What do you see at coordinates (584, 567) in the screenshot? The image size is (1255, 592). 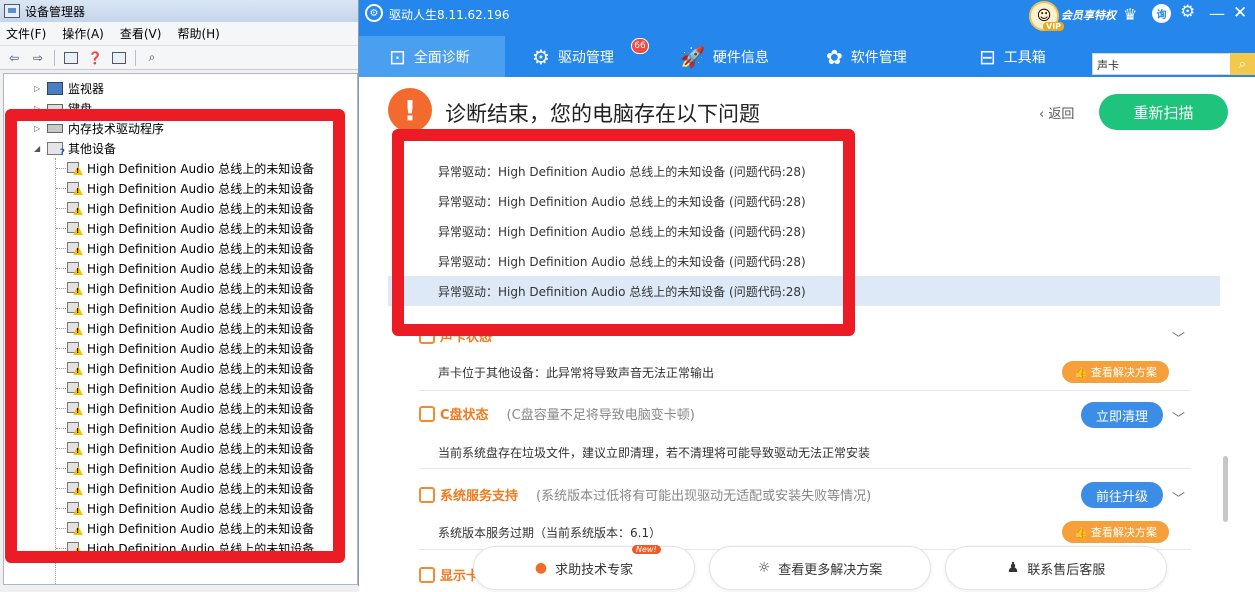 I see `ask-expert-button: ● 求助技术专家 New!` at bounding box center [584, 567].